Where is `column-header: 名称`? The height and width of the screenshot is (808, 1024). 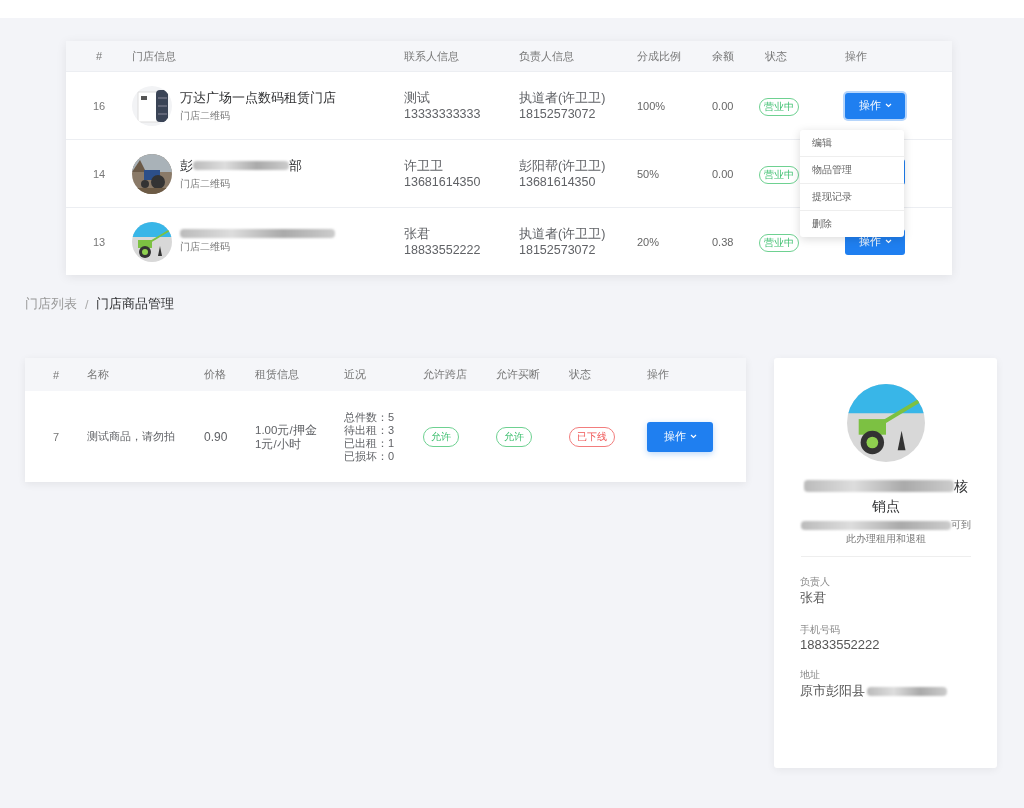 column-header: 名称 is located at coordinates (98, 374).